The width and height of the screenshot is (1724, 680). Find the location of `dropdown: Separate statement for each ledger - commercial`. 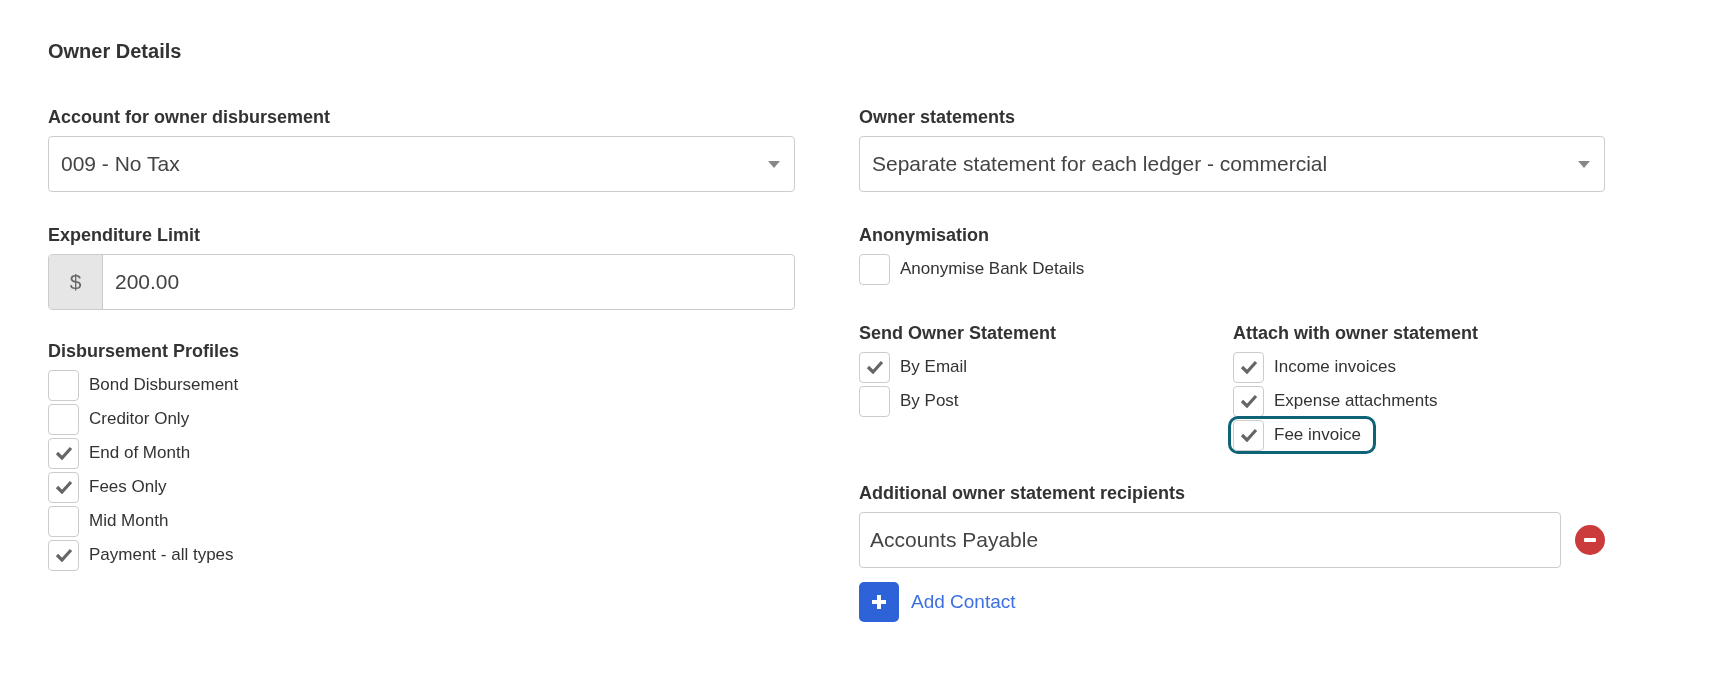

dropdown: Separate statement for each ledger - commercial is located at coordinates (1232, 164).